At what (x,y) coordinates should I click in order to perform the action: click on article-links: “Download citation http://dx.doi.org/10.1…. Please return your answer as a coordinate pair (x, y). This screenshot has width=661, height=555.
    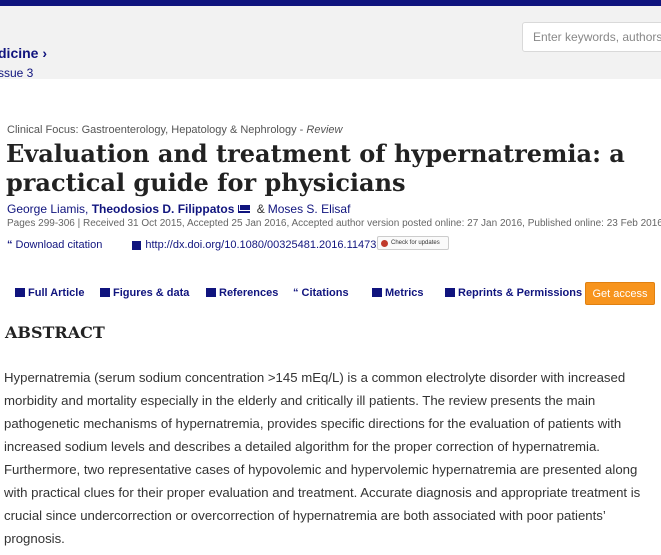
    Looking at the image, I should click on (198, 245).